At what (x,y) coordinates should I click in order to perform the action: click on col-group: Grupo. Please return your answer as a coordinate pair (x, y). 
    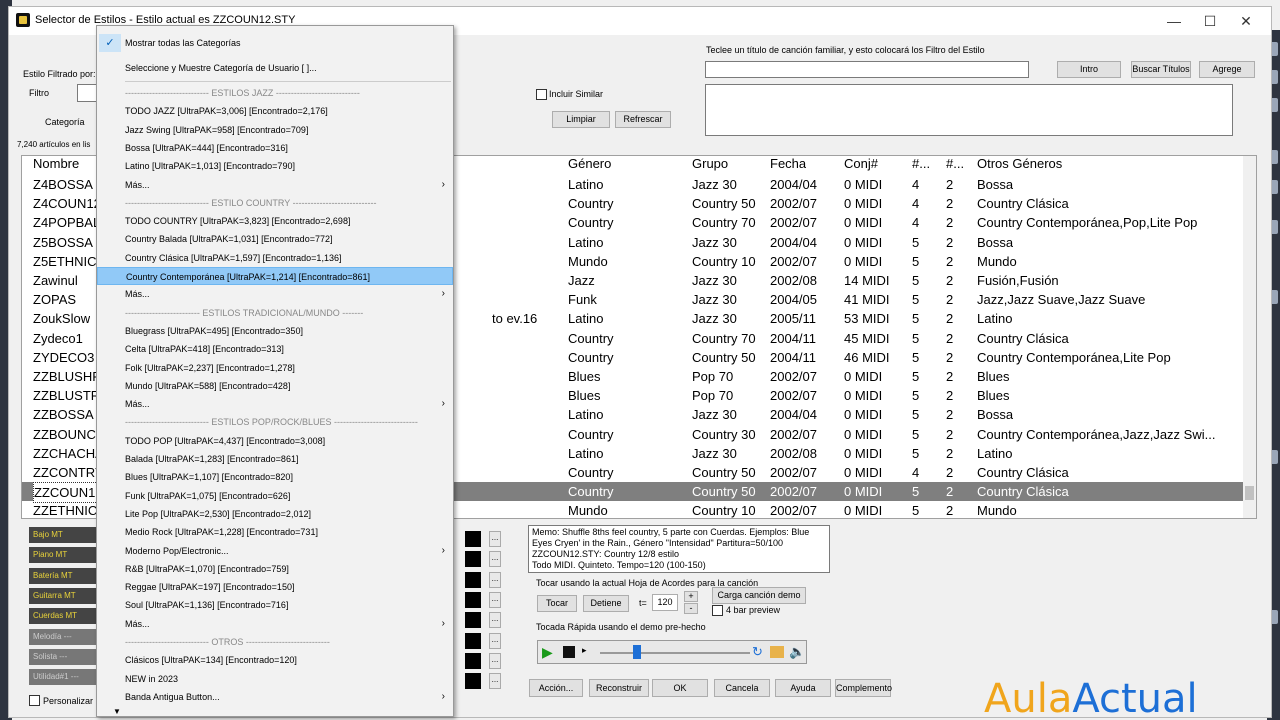
    Looking at the image, I should click on (710, 163).